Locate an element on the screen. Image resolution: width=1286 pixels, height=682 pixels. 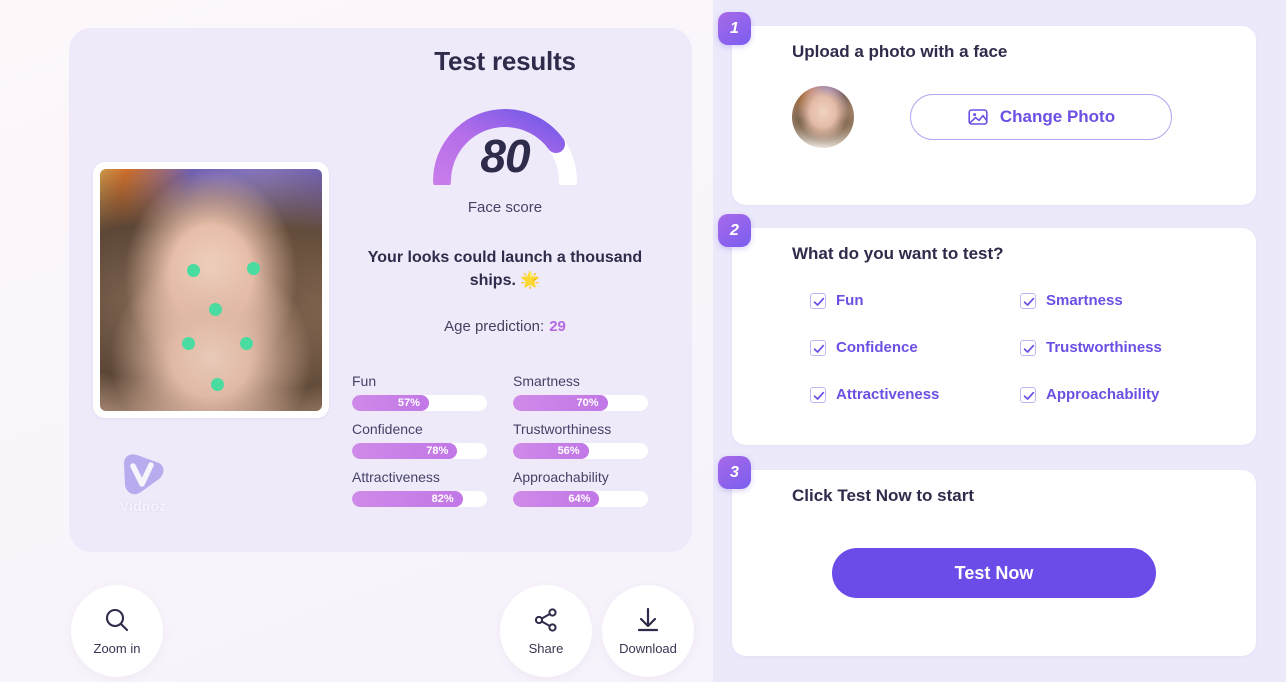
step-badge-1: 1 is located at coordinates (734, 28).